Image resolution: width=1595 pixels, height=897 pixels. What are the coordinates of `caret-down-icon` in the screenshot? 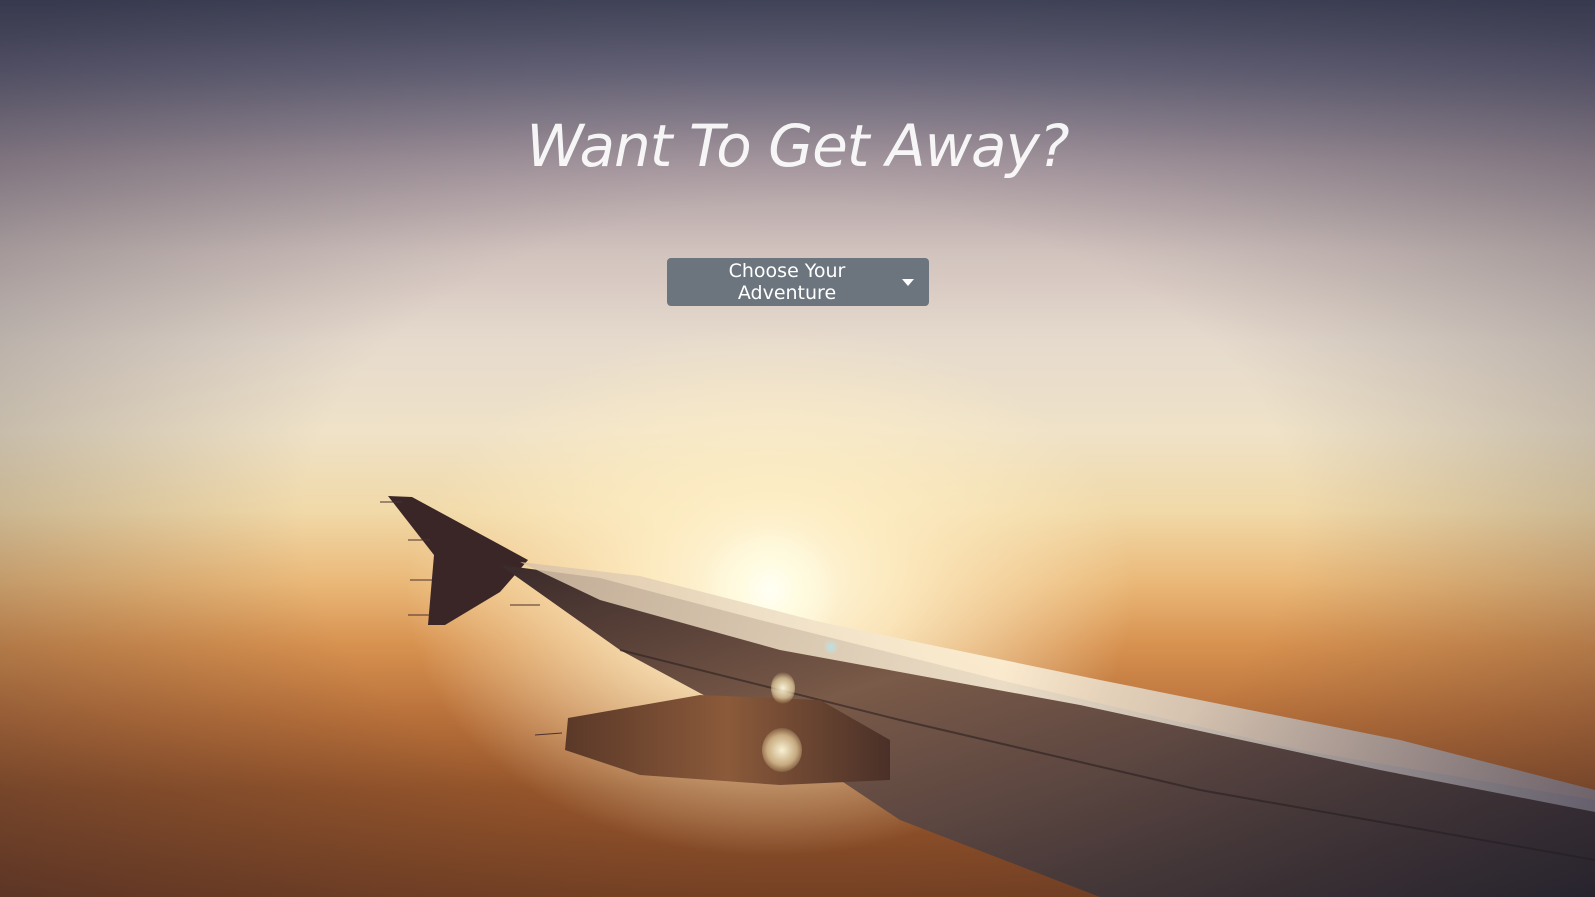 It's located at (908, 282).